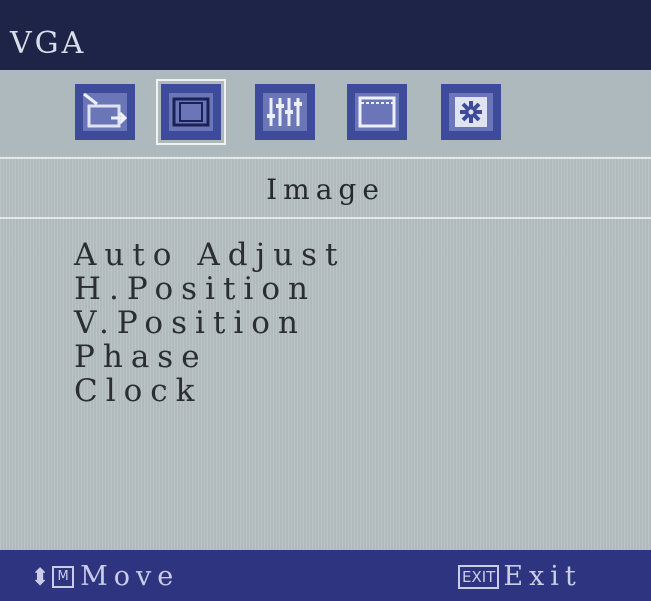 The height and width of the screenshot is (601, 651). I want to click on separator-bottom, so click(325, 218).